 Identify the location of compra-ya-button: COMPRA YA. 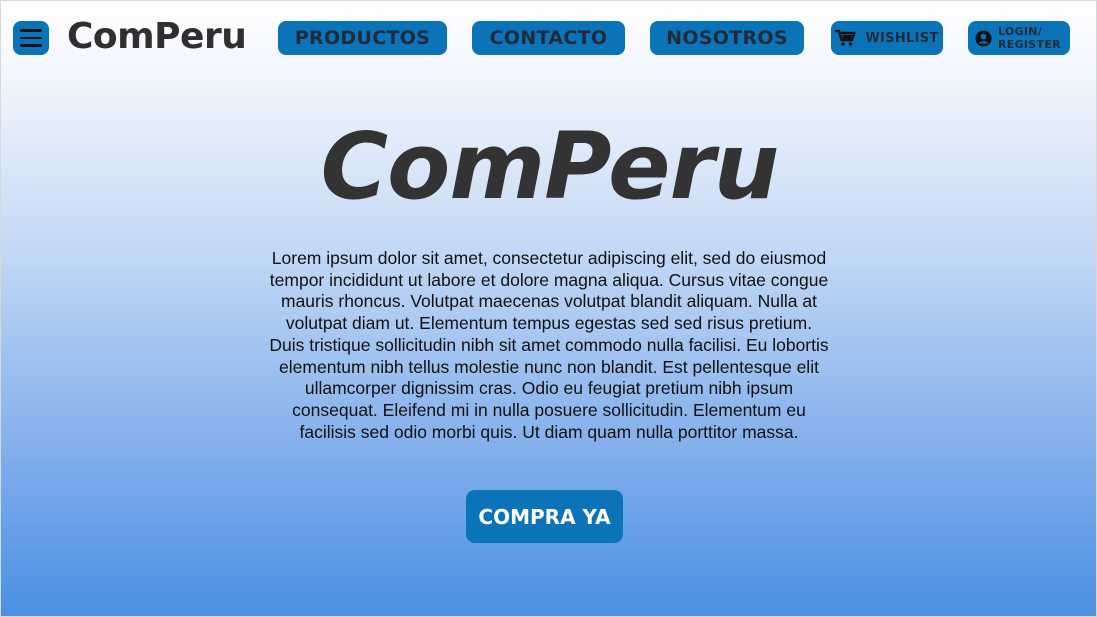
(544, 516).